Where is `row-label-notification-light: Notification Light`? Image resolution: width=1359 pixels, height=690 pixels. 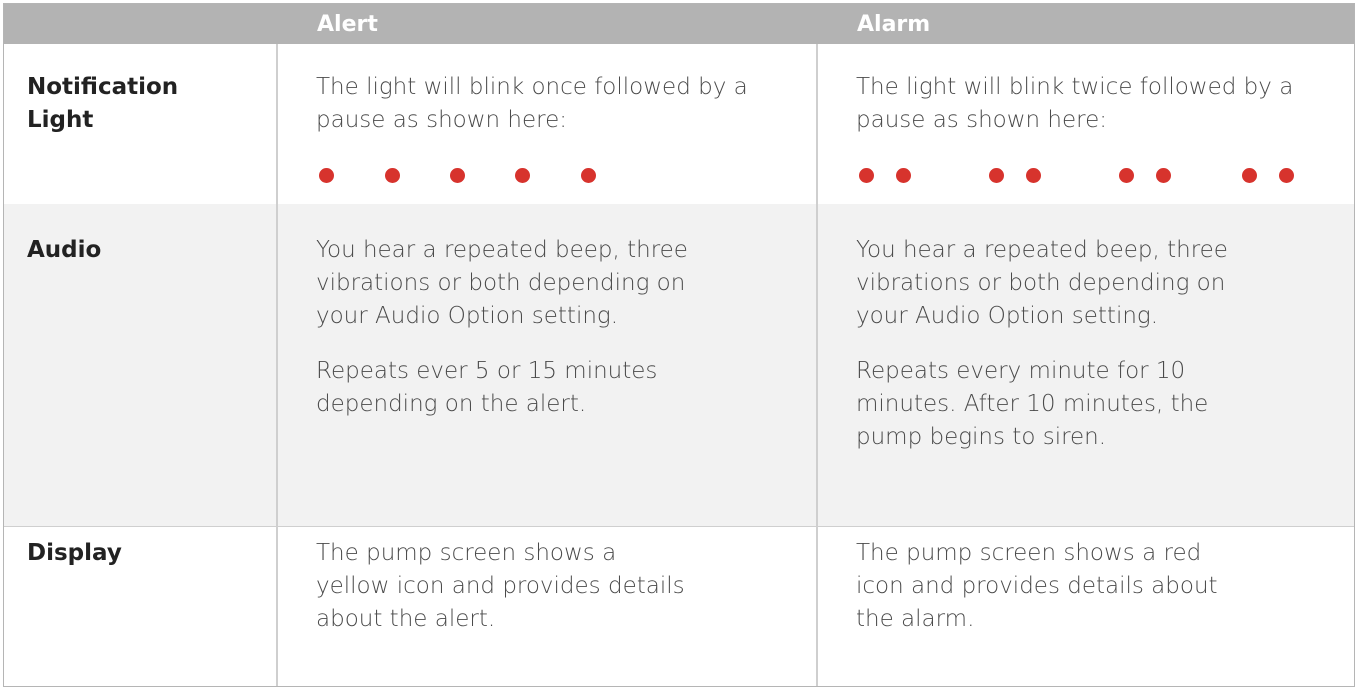 row-label-notification-light: Notification Light is located at coordinates (103, 103).